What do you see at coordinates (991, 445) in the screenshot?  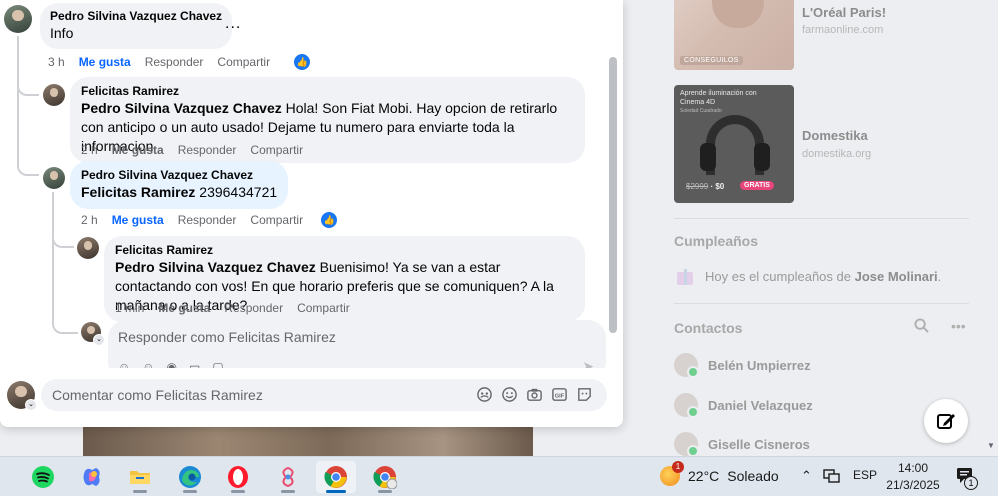 I see `scroll-down-arrow: ▼` at bounding box center [991, 445].